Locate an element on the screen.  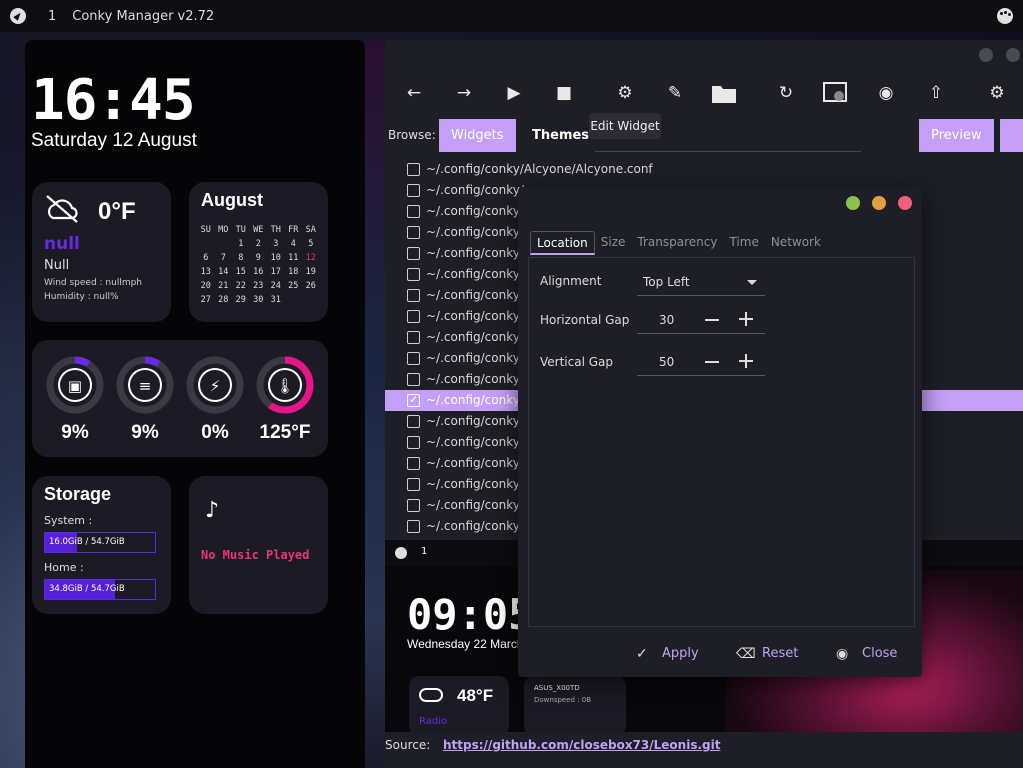
stop-icon: ■ is located at coordinates (564, 93).